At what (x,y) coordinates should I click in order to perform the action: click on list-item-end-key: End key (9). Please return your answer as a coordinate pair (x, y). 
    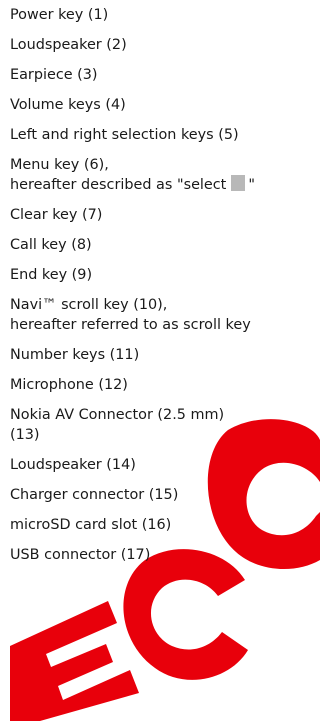
    Looking at the image, I should click on (165, 275).